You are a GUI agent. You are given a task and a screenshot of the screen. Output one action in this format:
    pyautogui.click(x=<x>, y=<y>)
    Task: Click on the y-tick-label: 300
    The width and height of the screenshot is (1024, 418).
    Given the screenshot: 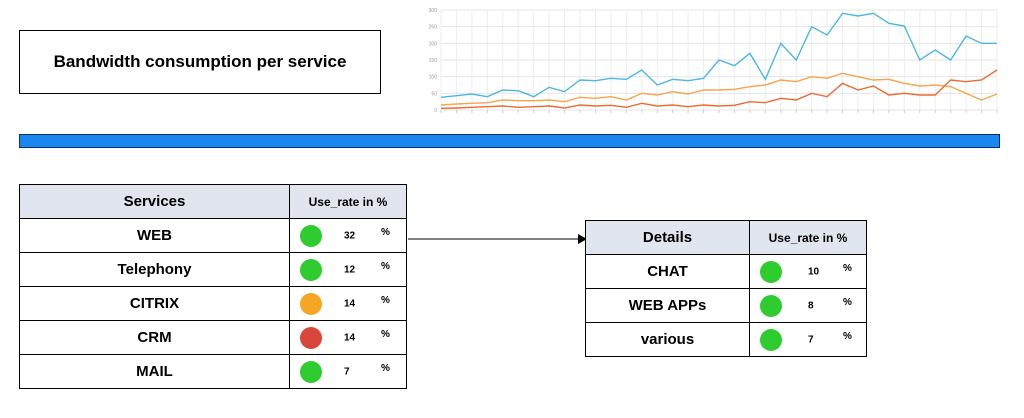 What is the action you would take?
    pyautogui.click(x=433, y=11)
    